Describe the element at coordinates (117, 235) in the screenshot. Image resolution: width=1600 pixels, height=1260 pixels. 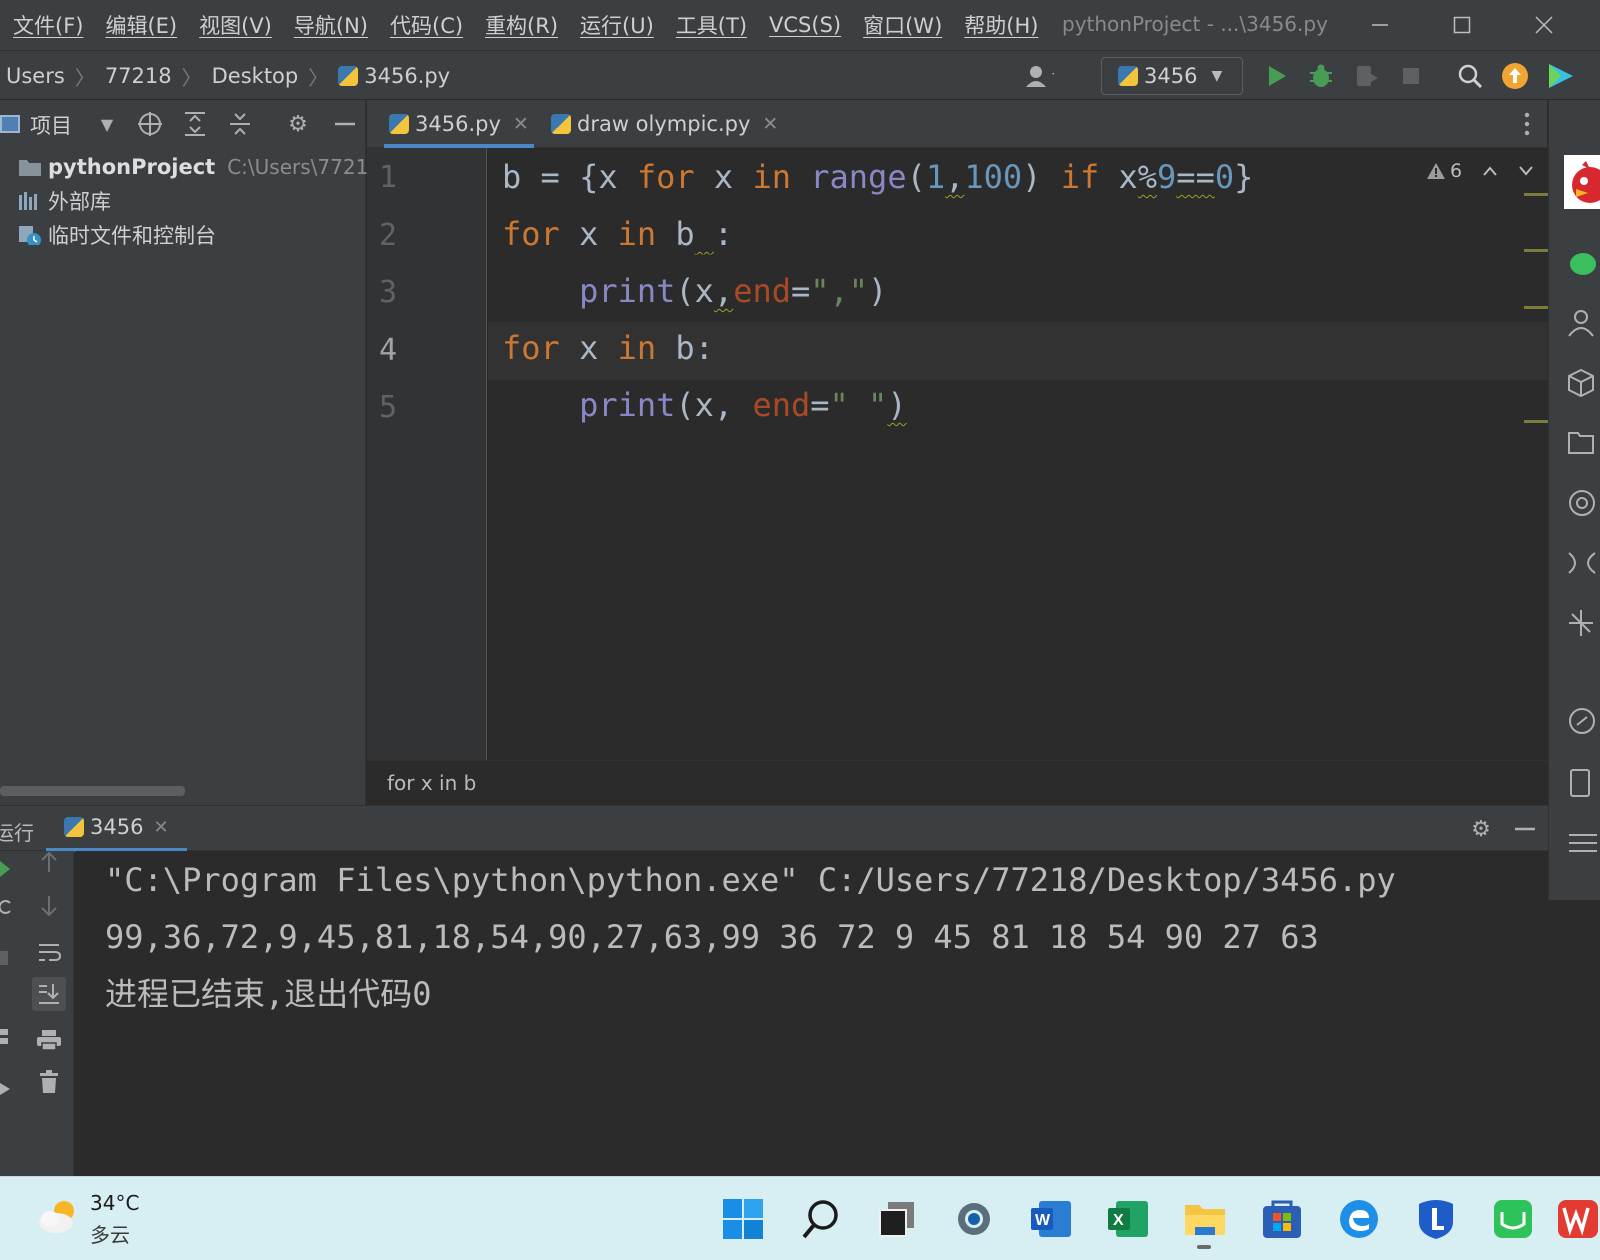
I see `tree-item-scratches: 临时文件和控制台` at that location.